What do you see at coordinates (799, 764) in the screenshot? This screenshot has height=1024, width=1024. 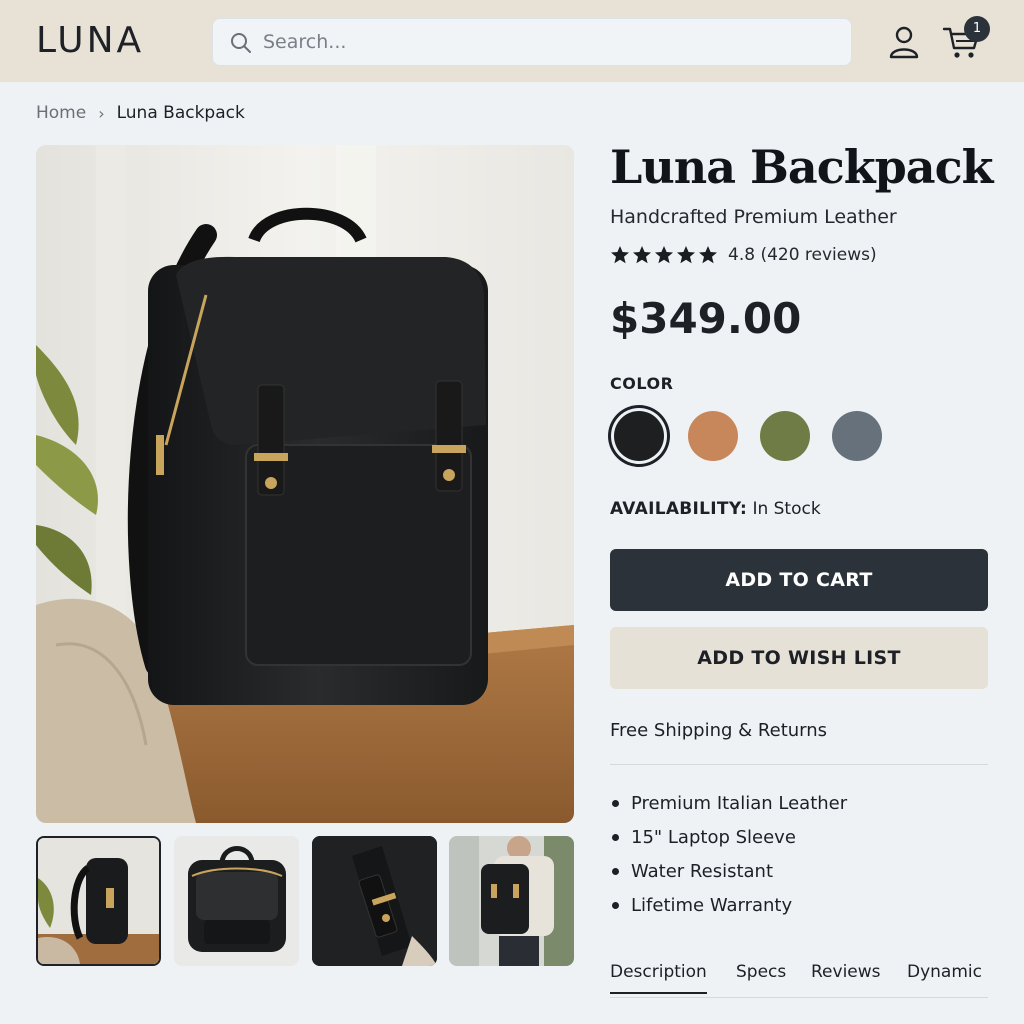 I see `divider` at bounding box center [799, 764].